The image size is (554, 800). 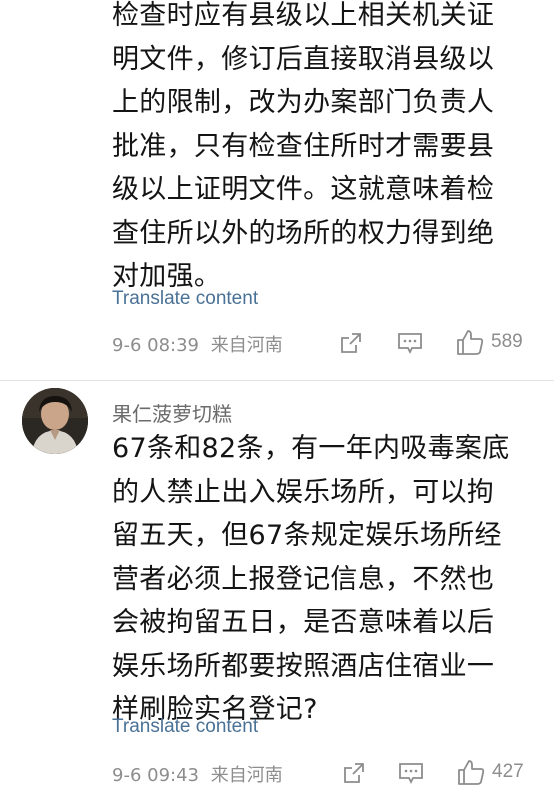 I want to click on comment-1-line: 明文件，修订后直接取消县级以, so click(x=303, y=59).